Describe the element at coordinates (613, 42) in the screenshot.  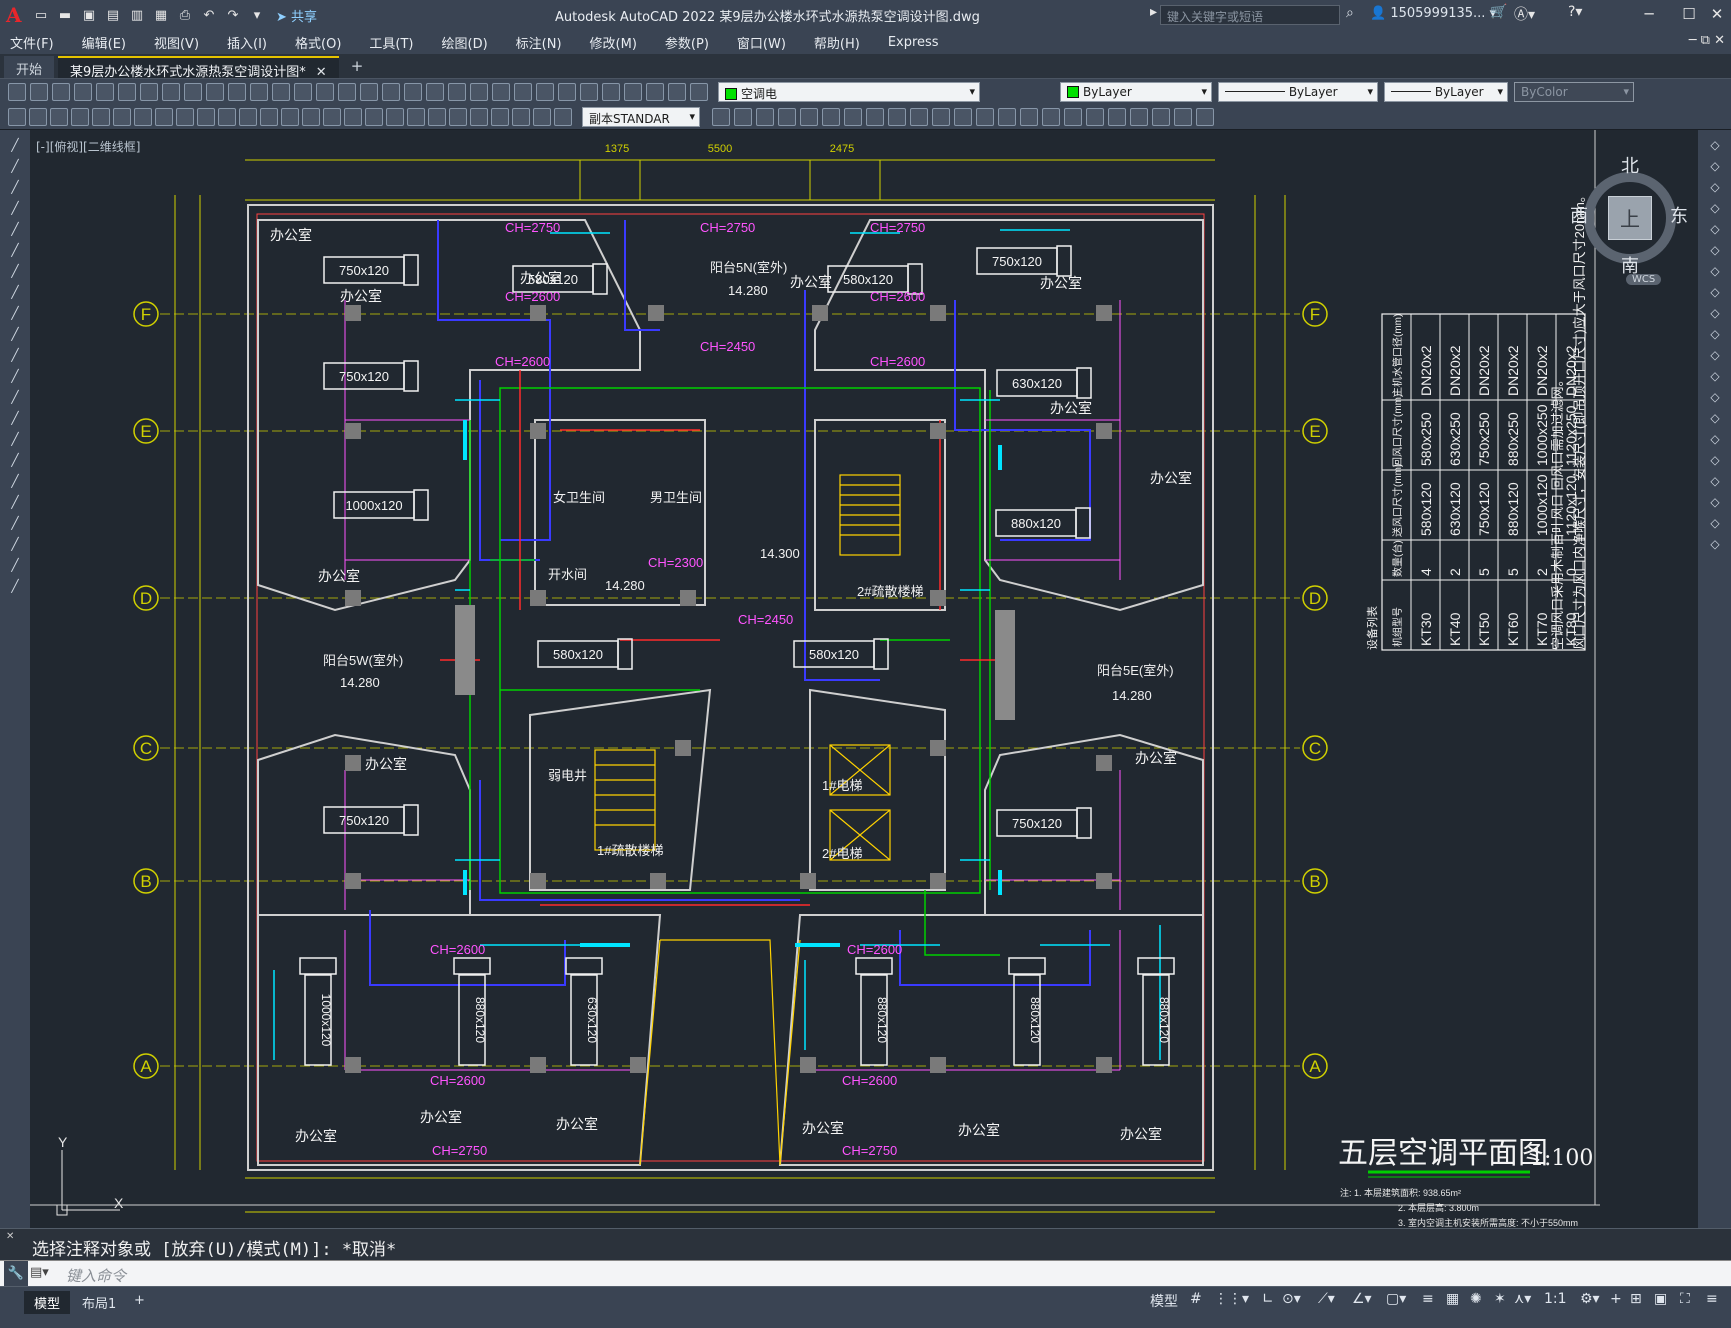
I see `menu-modify: 修改(M)` at that location.